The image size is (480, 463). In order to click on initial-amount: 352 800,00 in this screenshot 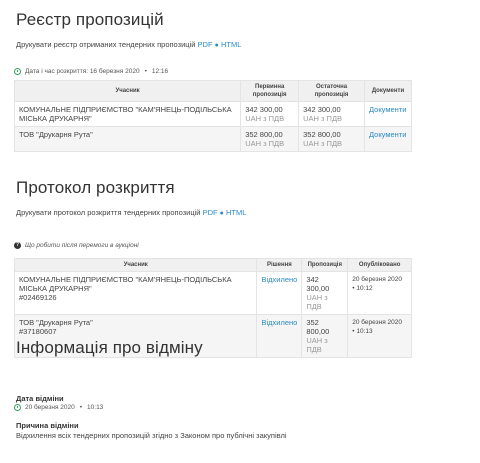, I will do `click(264, 134)`.